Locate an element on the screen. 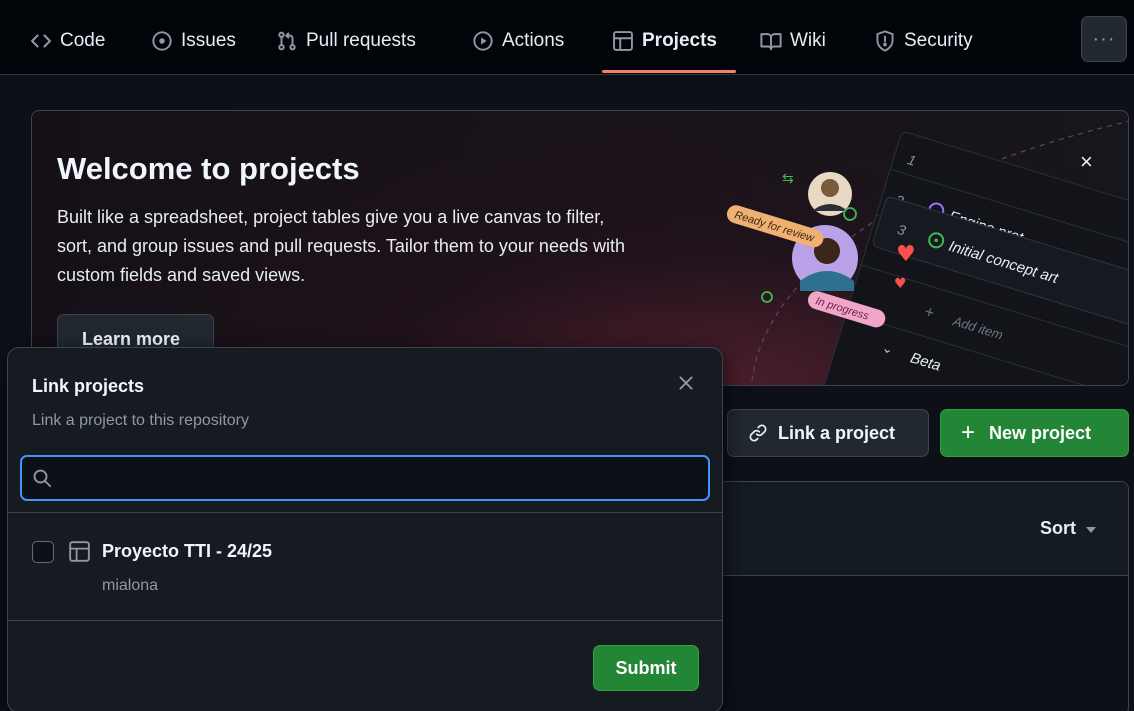 This screenshot has width=1134, height=711. shield-icon is located at coordinates (885, 41).